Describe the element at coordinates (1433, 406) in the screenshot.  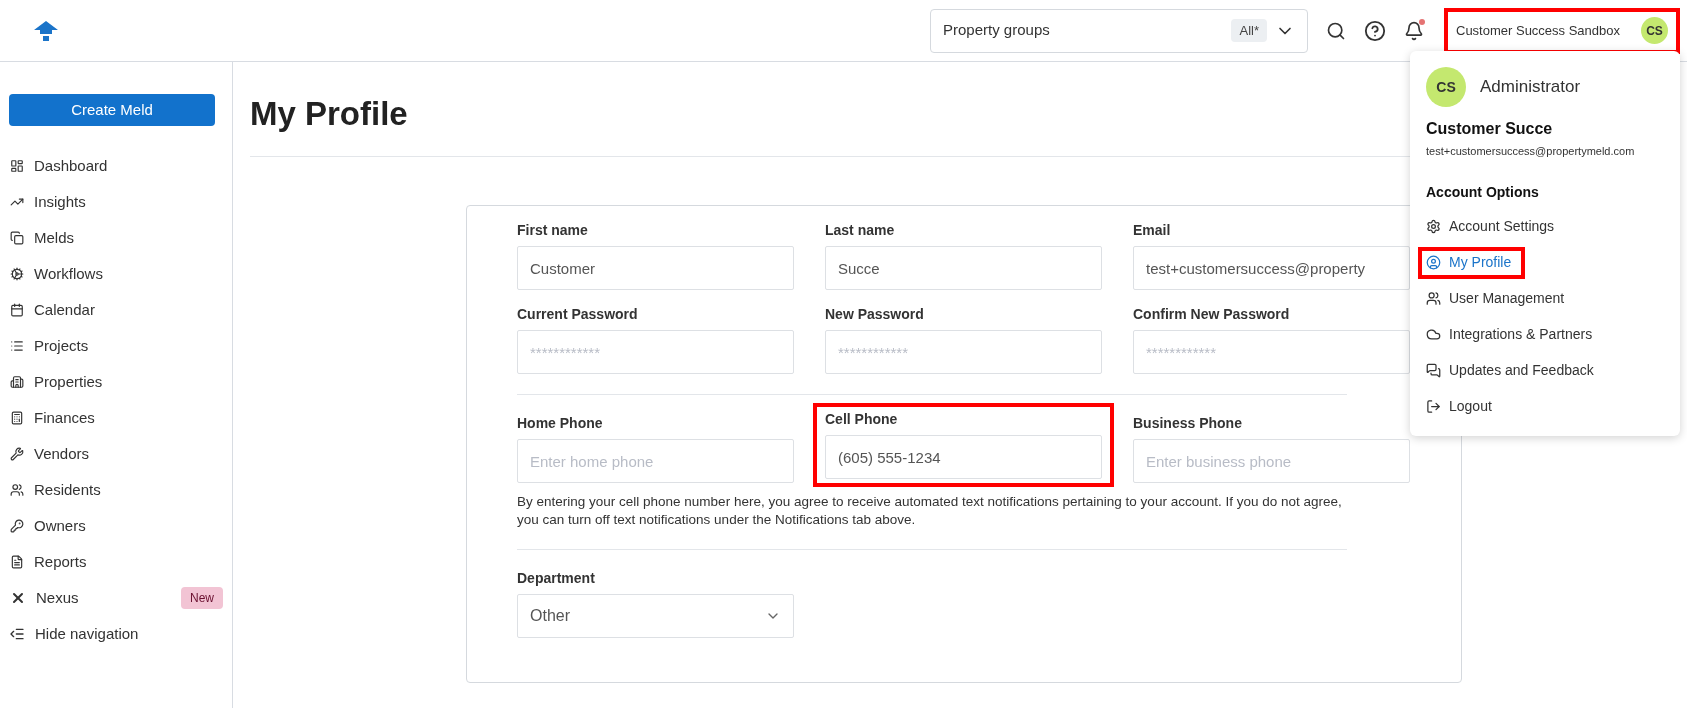
I see `logout-icon` at that location.